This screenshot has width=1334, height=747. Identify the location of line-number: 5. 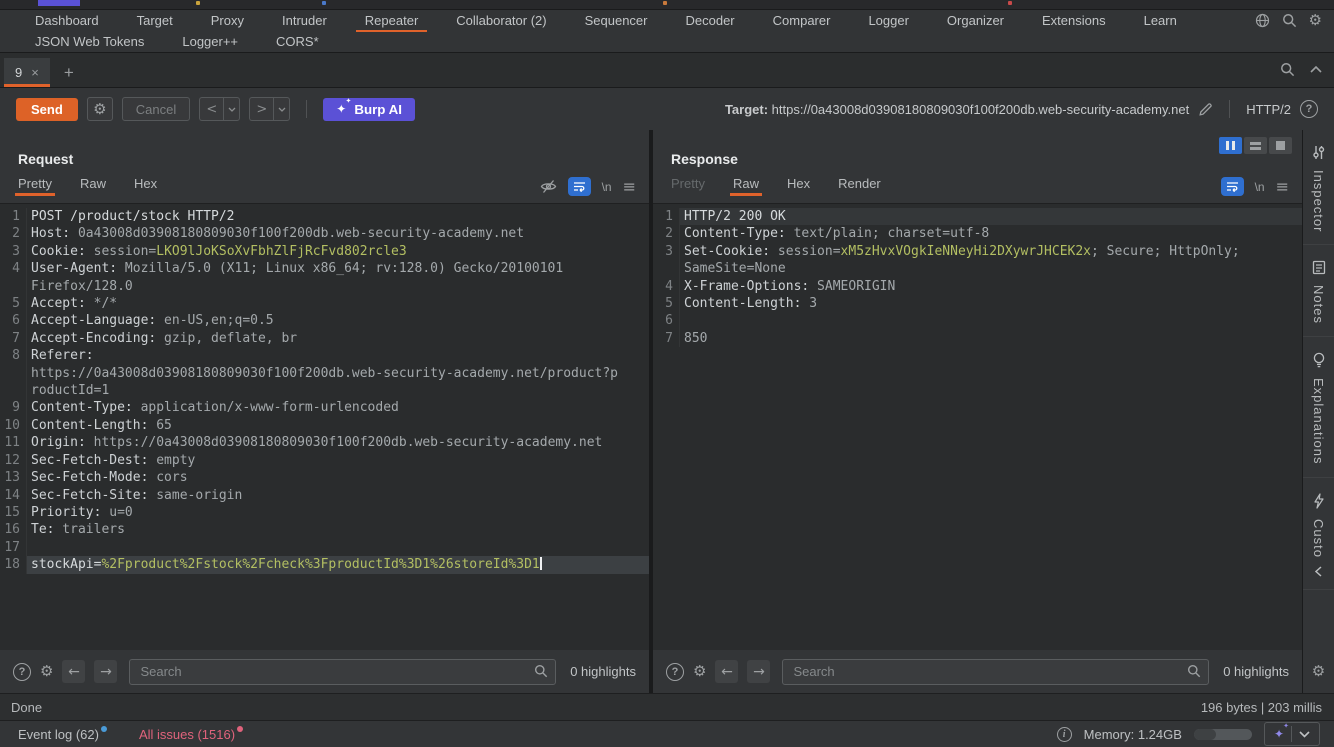
(13, 304).